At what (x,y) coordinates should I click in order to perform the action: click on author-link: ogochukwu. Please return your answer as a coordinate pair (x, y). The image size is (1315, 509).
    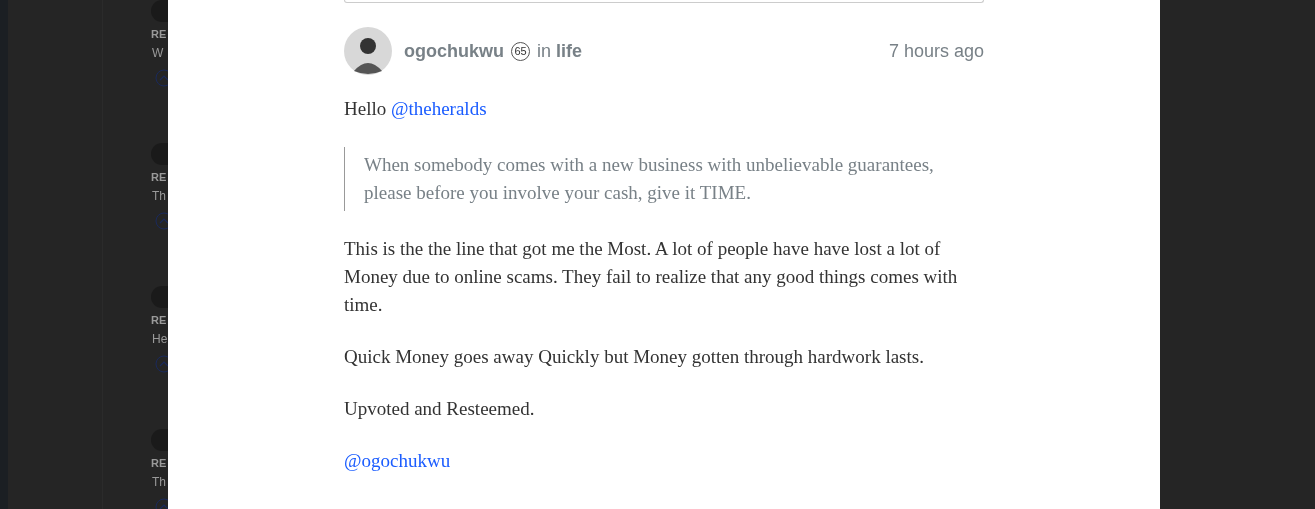
    Looking at the image, I should click on (454, 51).